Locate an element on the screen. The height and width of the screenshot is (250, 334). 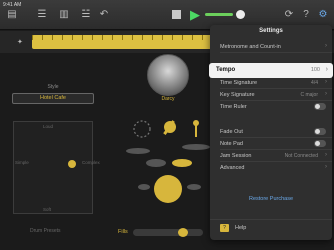
help-icon: ? is located at coordinates (306, 15).